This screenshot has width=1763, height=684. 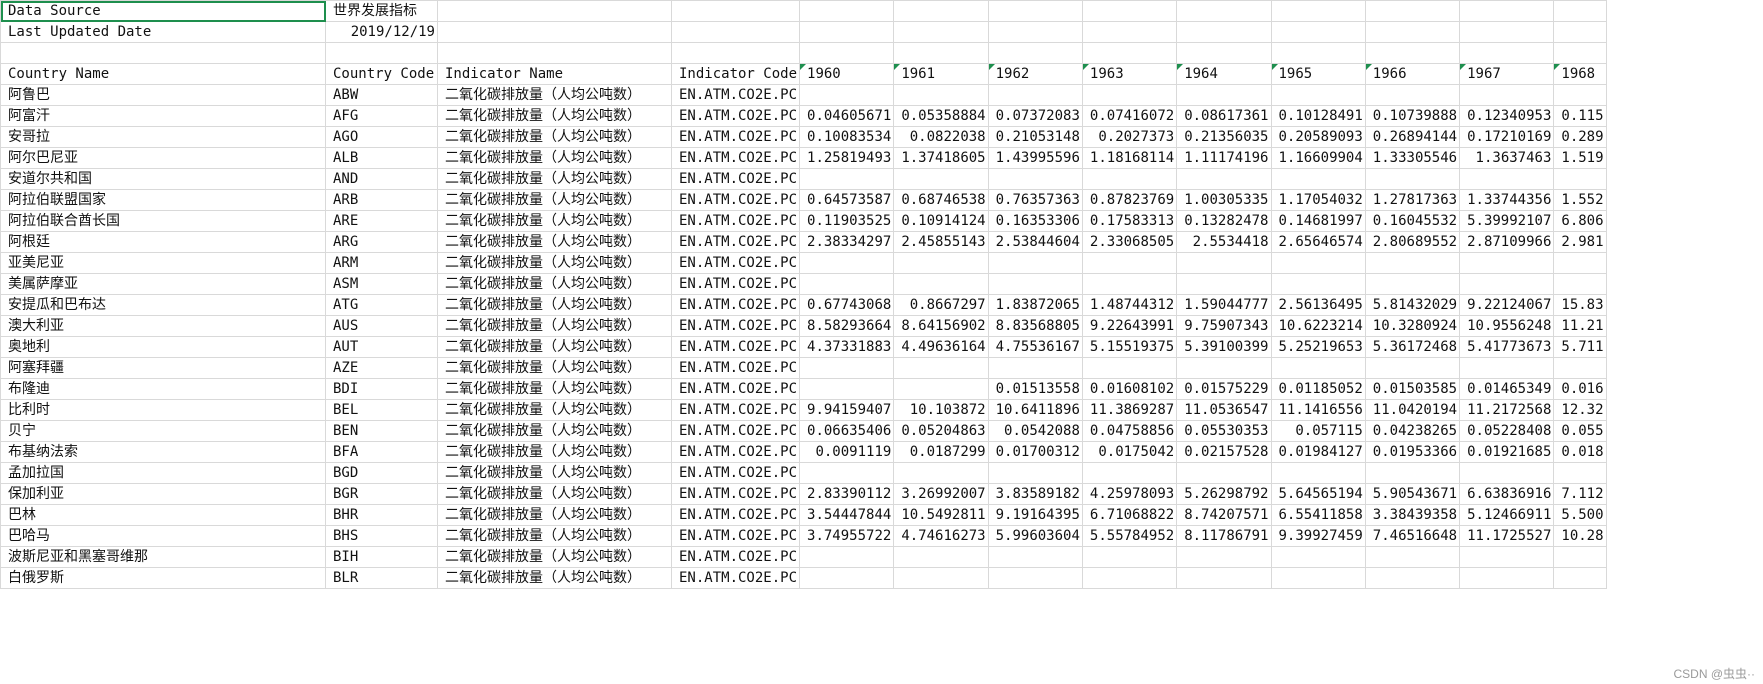 I want to click on cell-value: 0.018, so click(x=1580, y=452).